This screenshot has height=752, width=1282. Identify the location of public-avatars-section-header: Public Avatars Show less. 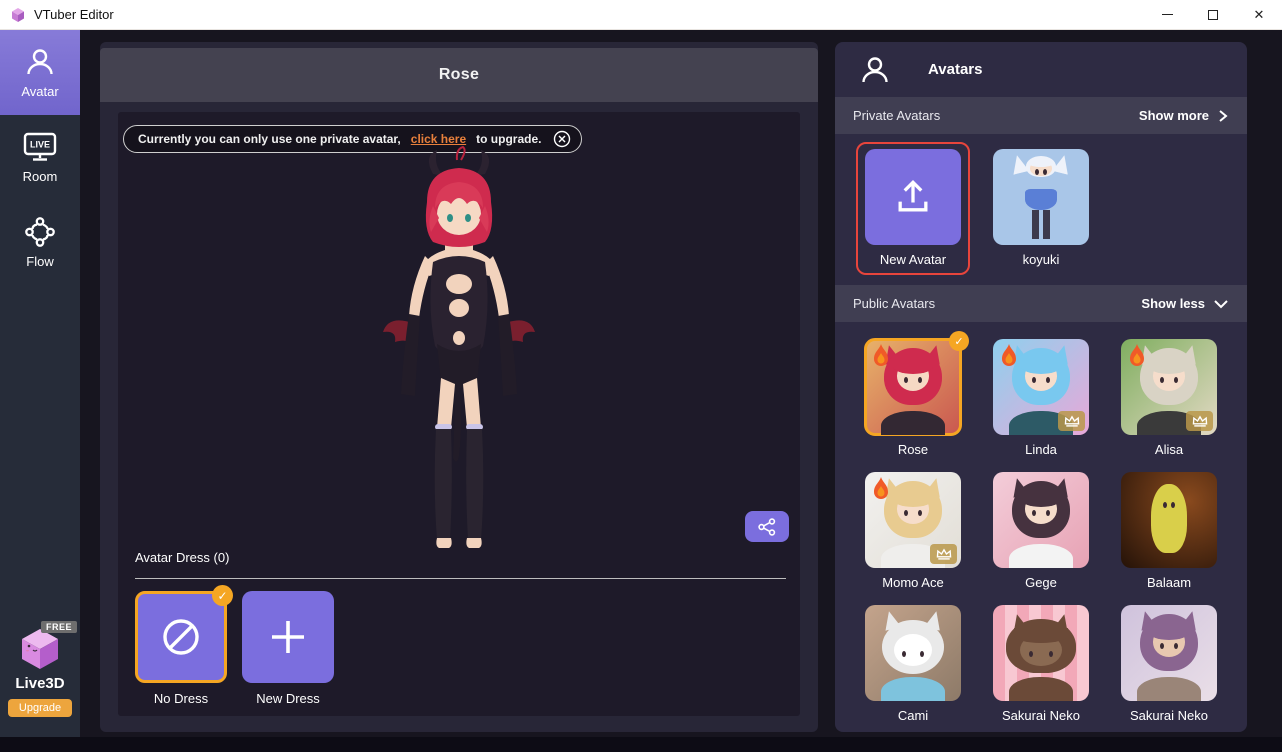
(1041, 303).